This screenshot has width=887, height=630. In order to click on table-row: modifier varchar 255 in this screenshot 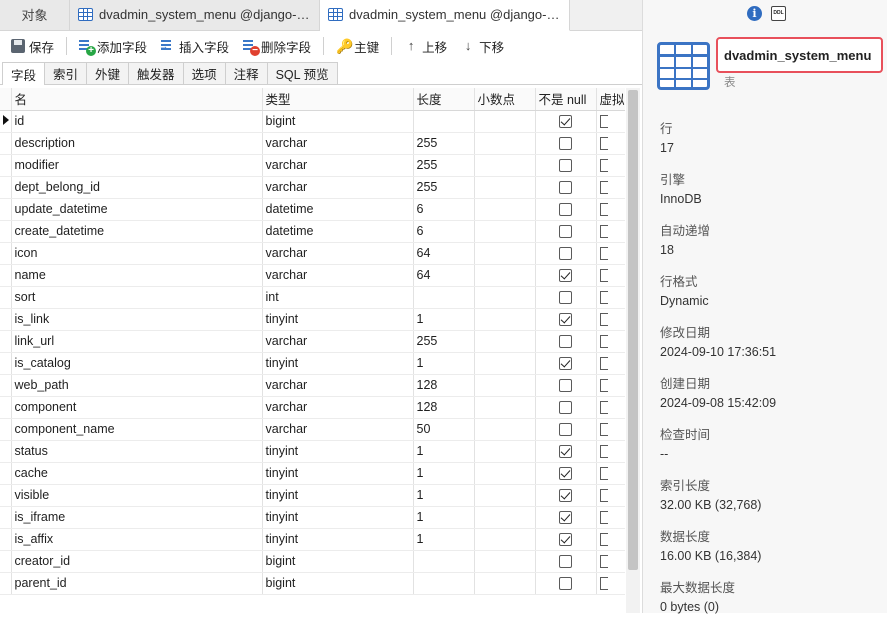, I will do `click(312, 165)`.